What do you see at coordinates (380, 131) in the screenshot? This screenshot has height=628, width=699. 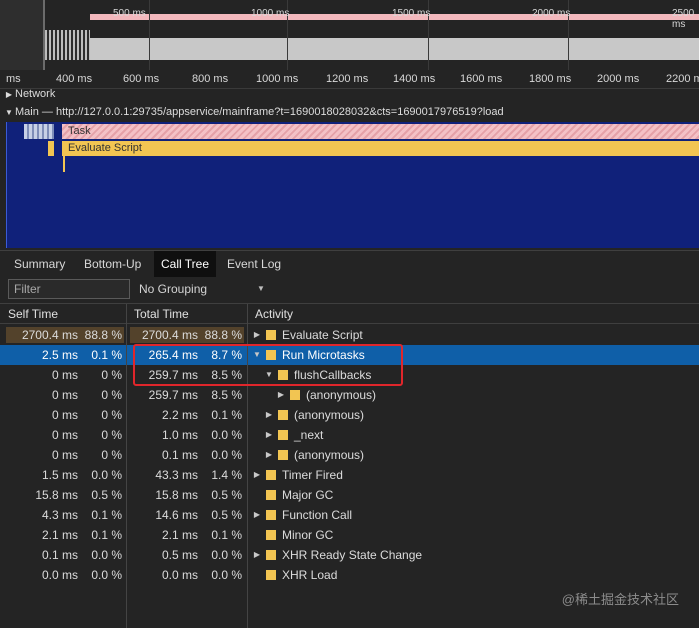 I see `flame-task-bar: Task` at bounding box center [380, 131].